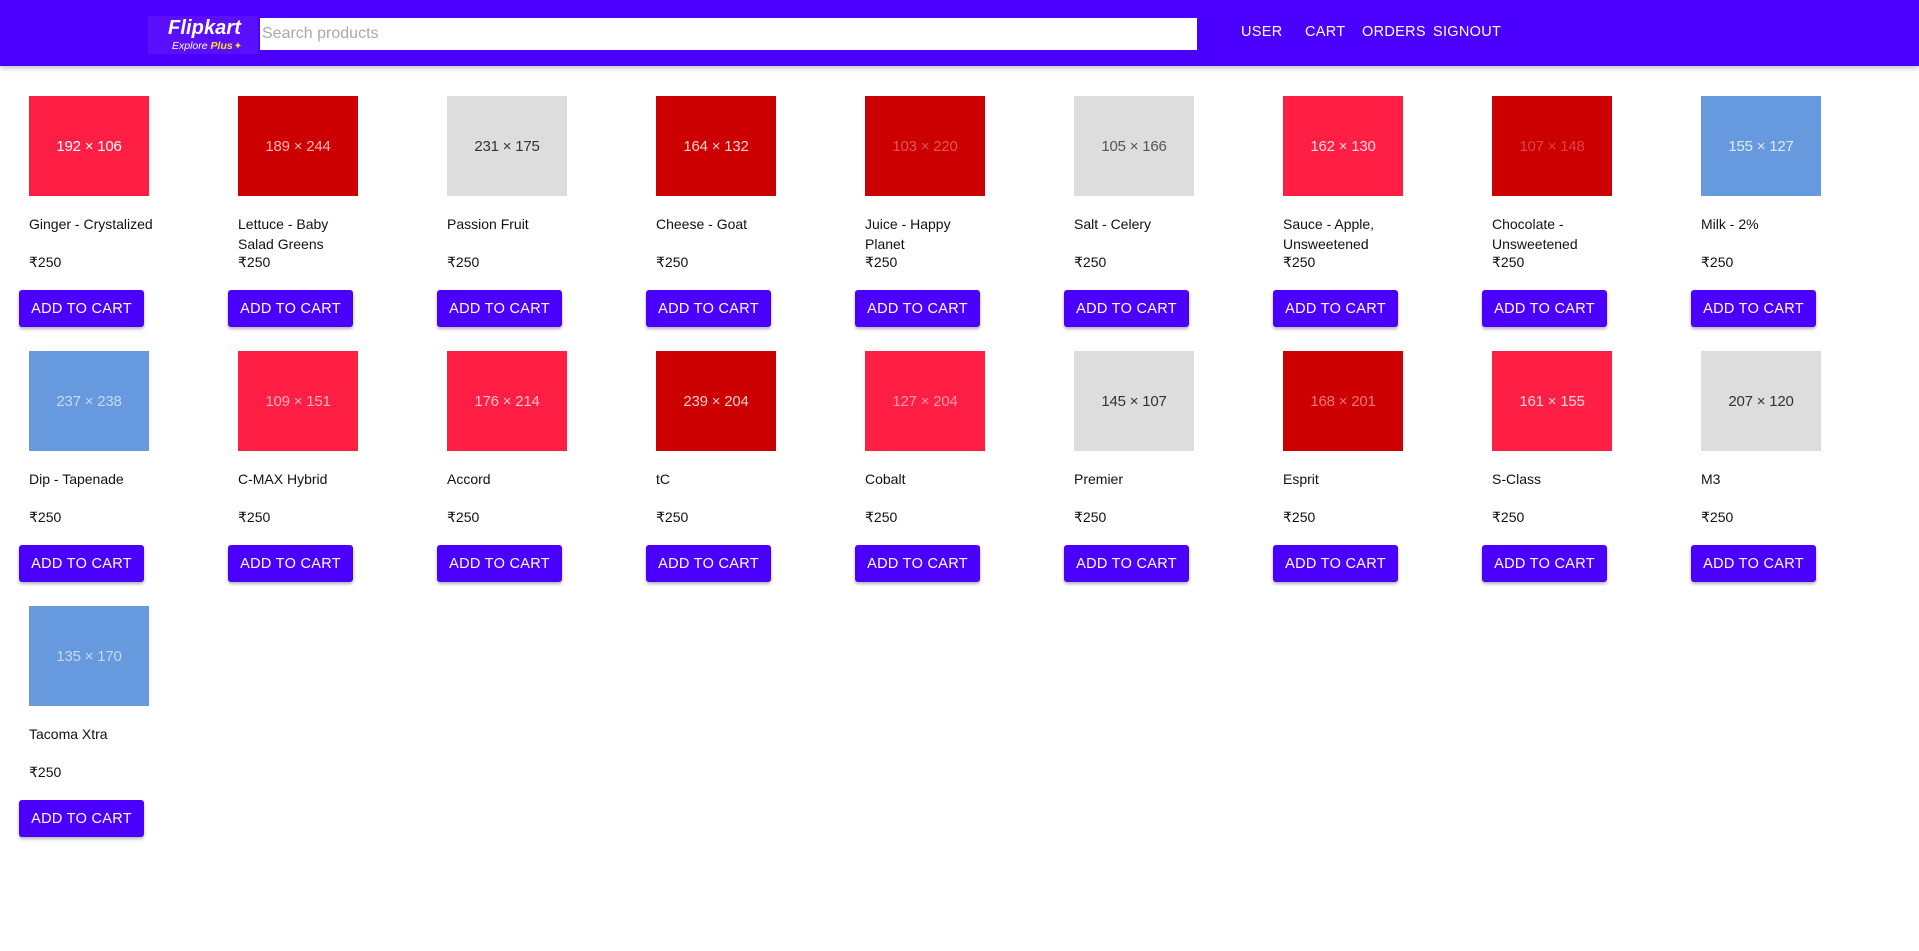  Describe the element at coordinates (1552, 401) in the screenshot. I see `product-image: 161 × 155` at that location.